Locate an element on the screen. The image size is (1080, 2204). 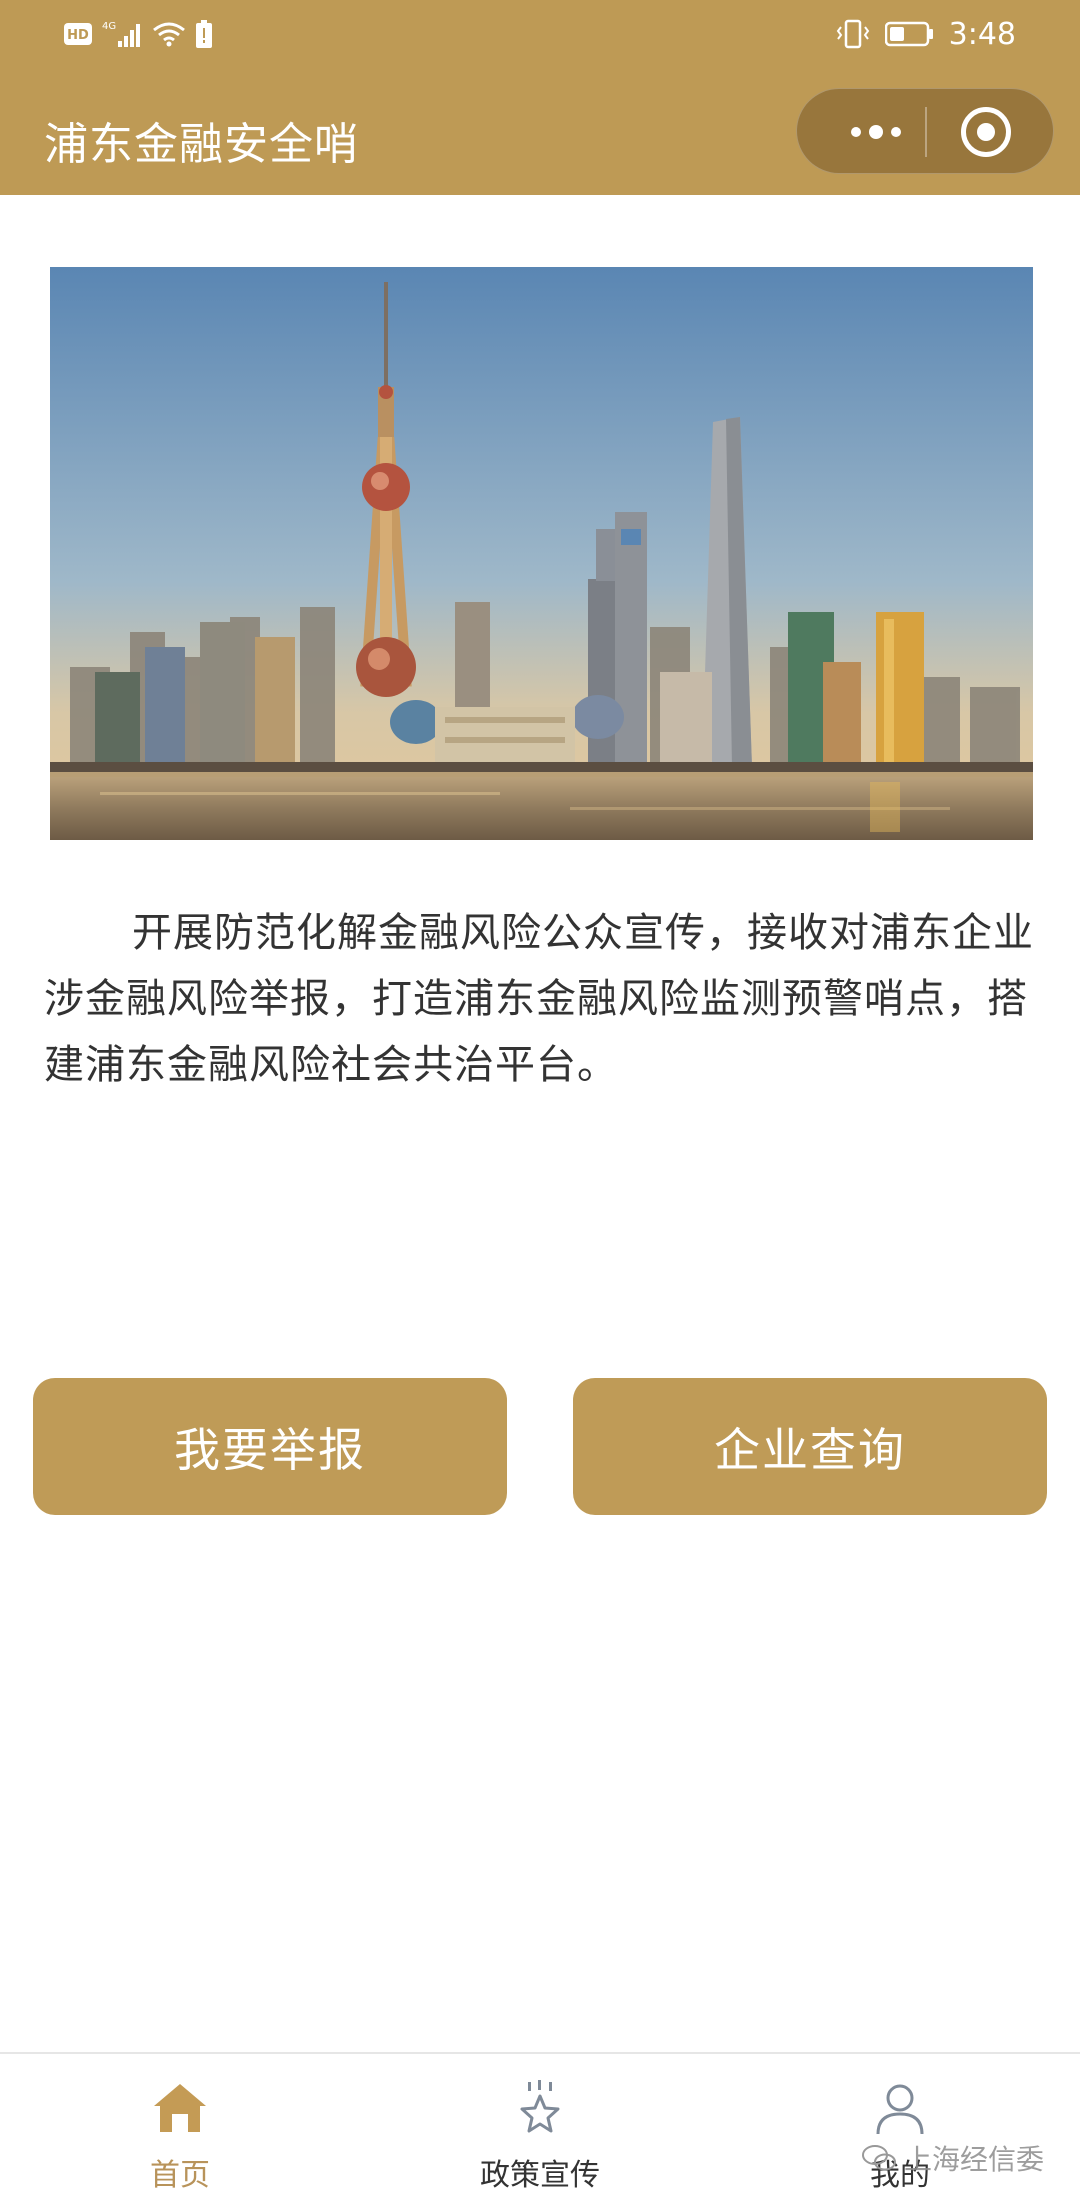
status-right: 3:48 is located at coordinates (925, 34).